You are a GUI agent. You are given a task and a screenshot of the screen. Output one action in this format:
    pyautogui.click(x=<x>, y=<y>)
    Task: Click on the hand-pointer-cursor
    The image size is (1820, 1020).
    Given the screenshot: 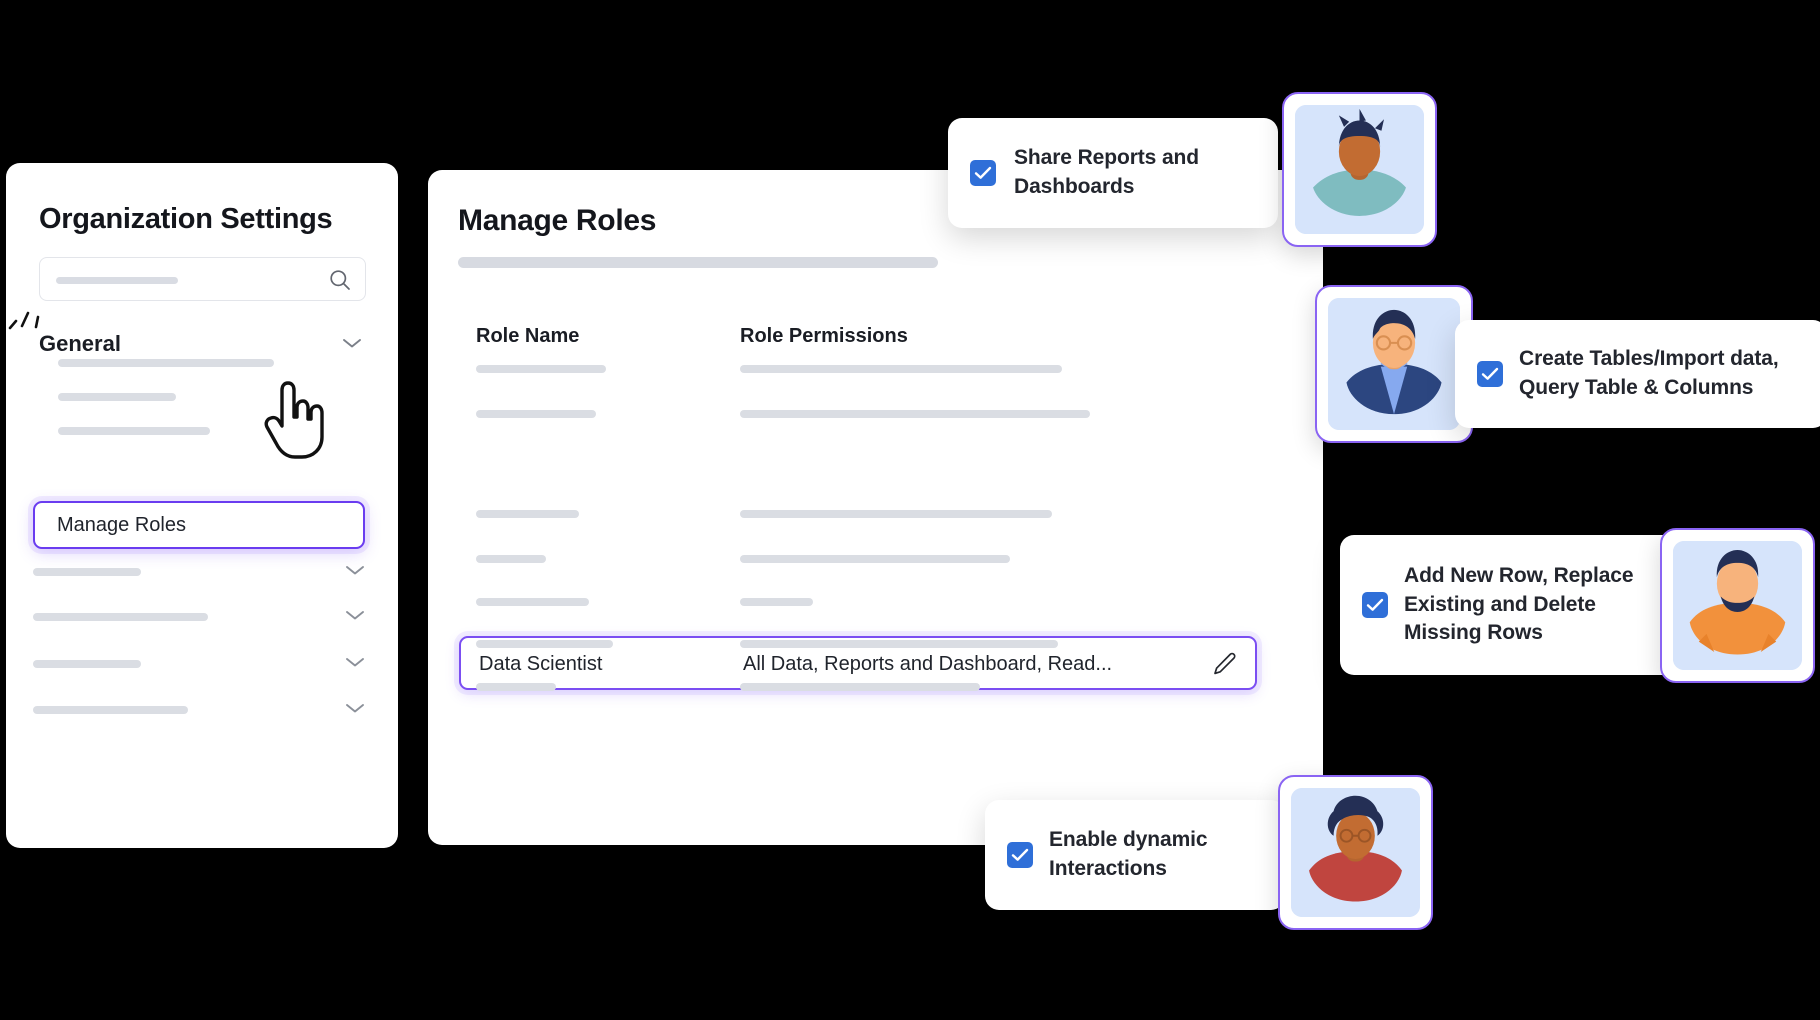 What is the action you would take?
    pyautogui.click(x=293, y=419)
    